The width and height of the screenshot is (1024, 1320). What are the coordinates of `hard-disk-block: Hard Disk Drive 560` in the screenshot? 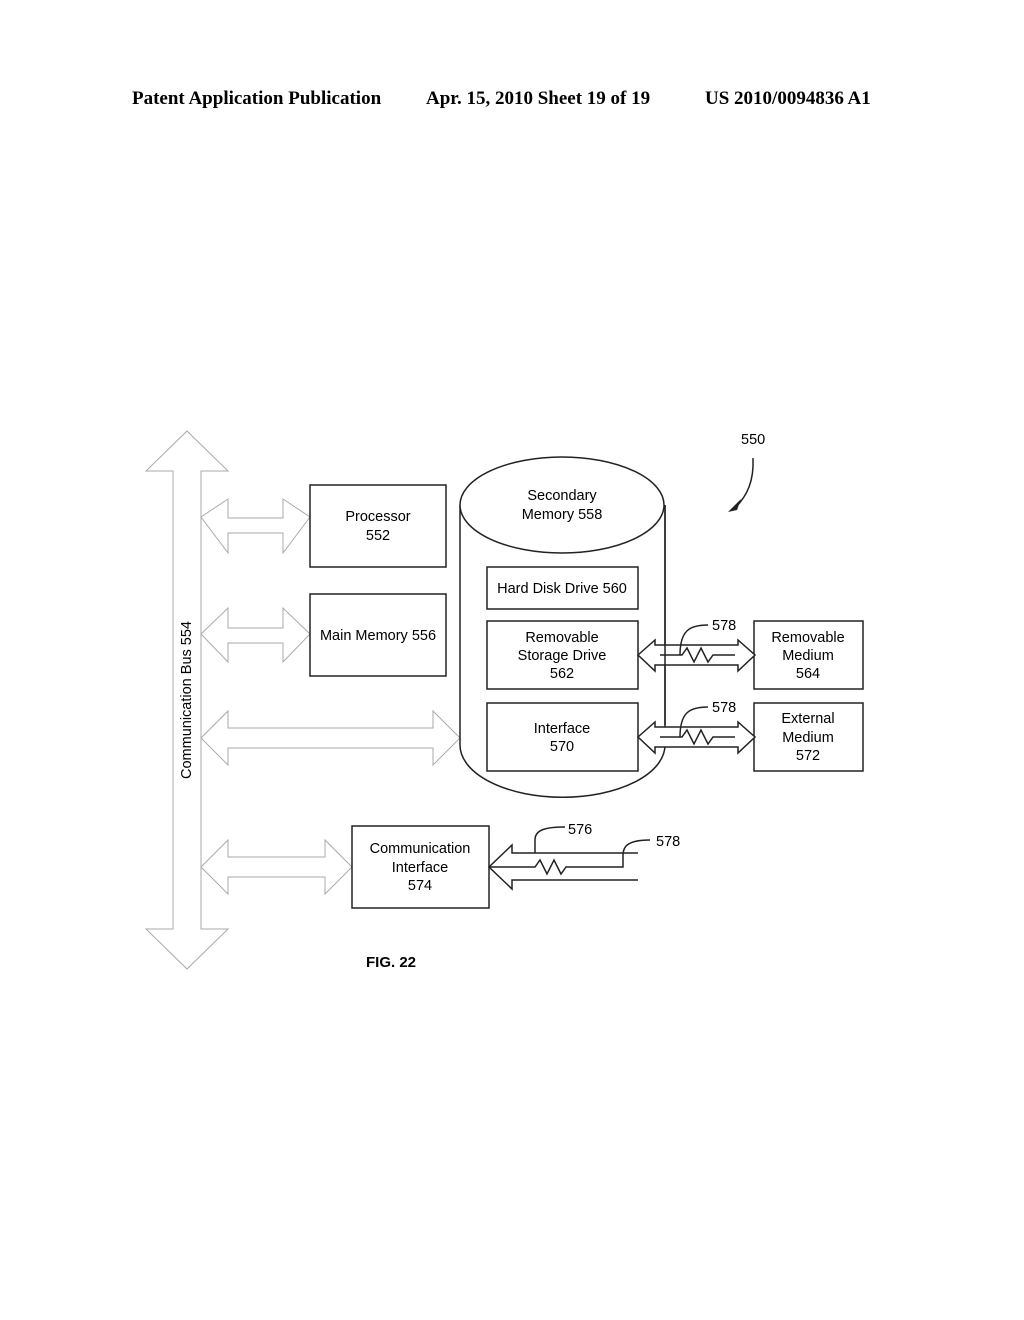 It's located at (562, 588).